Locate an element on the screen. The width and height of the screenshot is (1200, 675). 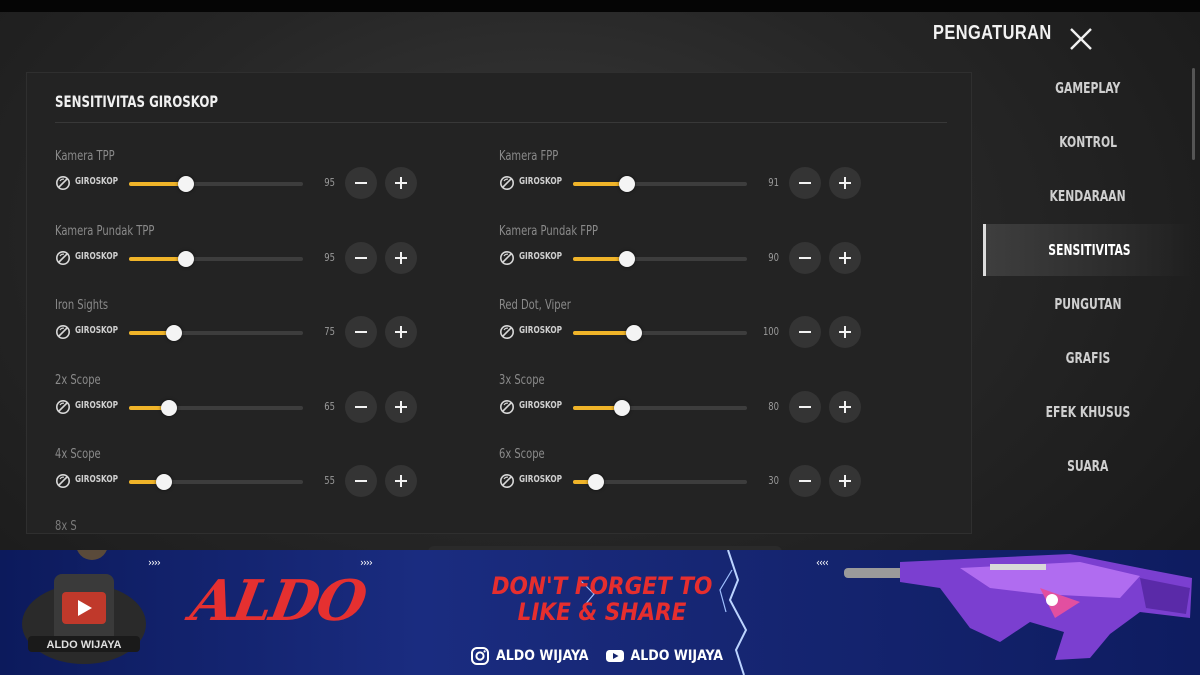
sensitivity-value: 100 is located at coordinates (770, 331).